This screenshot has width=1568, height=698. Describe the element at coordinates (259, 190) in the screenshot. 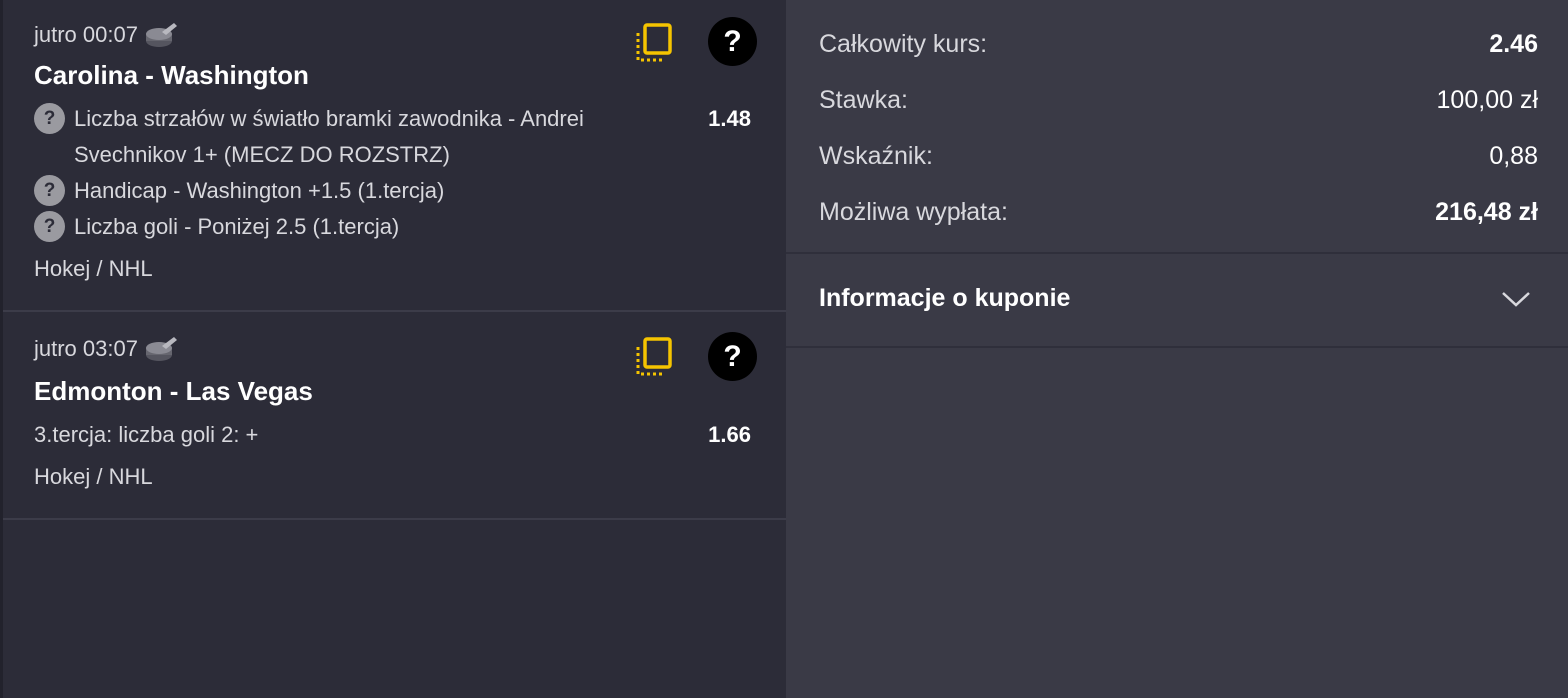

I see `selection-text: Handicap - Washington +1.5 (1.tercja)` at that location.